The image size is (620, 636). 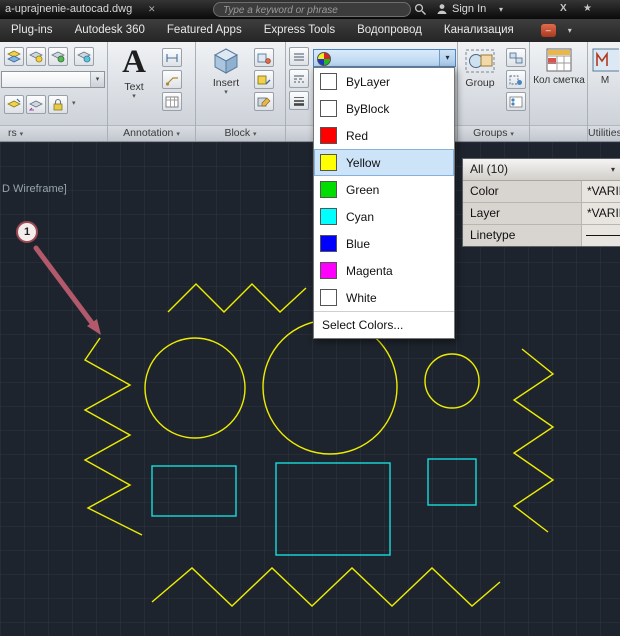 What do you see at coordinates (516, 57) in the screenshot?
I see `ungroup-icon` at bounding box center [516, 57].